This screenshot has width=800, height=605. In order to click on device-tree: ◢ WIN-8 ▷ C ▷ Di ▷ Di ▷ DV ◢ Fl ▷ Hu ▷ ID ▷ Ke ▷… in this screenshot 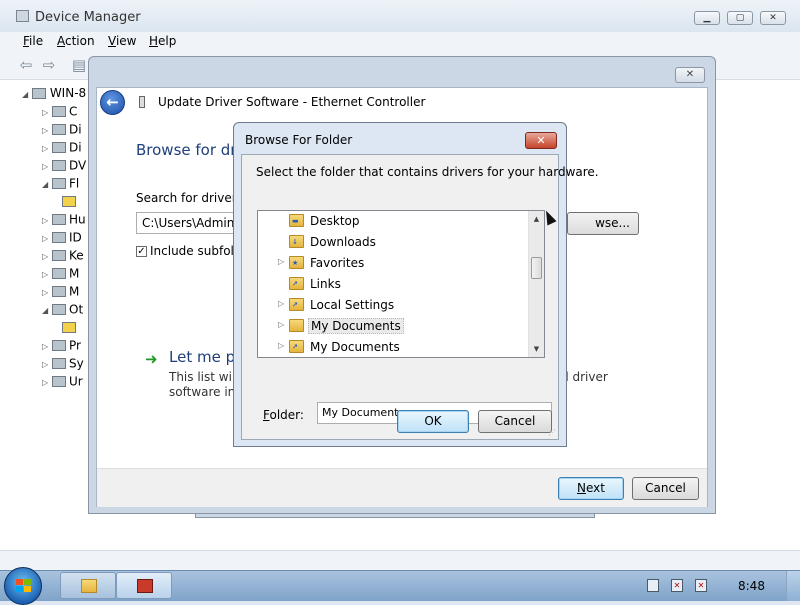, I will do `click(45, 315)`.